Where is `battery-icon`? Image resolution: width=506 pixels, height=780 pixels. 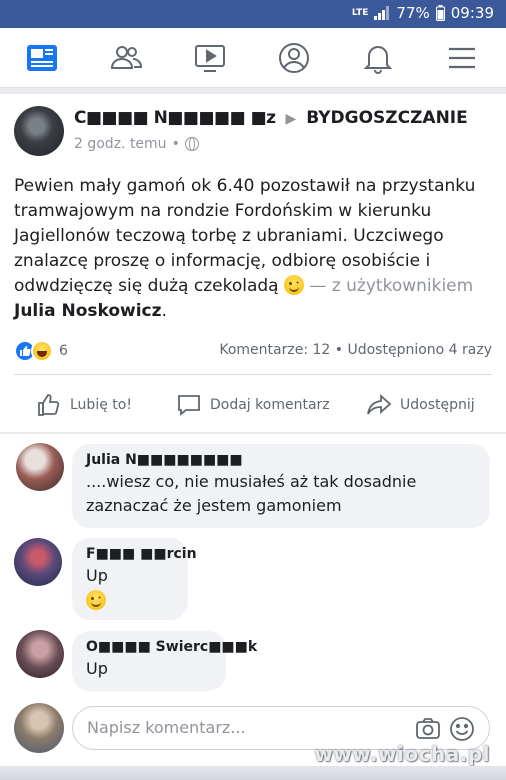
battery-icon is located at coordinates (440, 13).